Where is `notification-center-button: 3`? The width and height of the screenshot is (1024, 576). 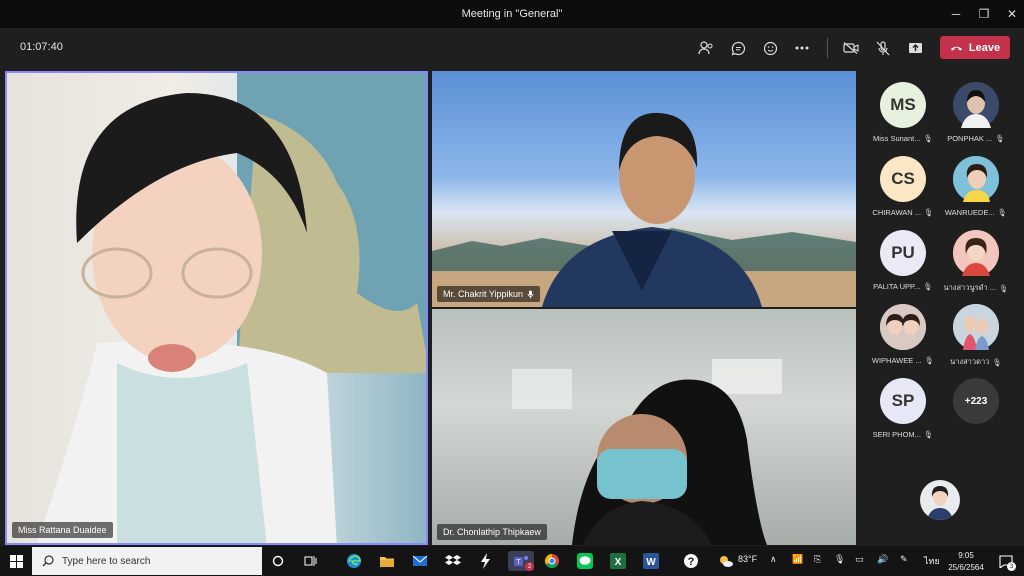 notification-center-button: 3 is located at coordinates (1006, 561).